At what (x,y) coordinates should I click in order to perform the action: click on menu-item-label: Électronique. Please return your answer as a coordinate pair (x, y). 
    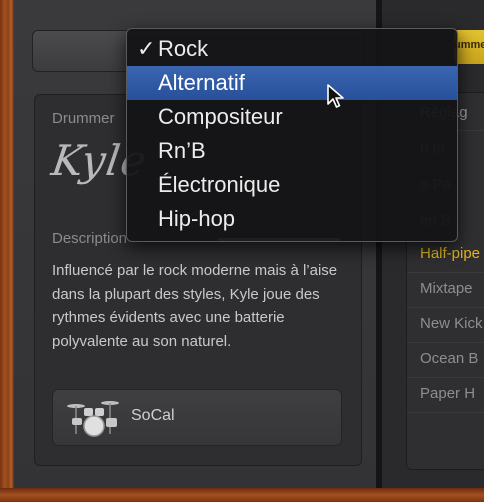
    Looking at the image, I should click on (219, 184).